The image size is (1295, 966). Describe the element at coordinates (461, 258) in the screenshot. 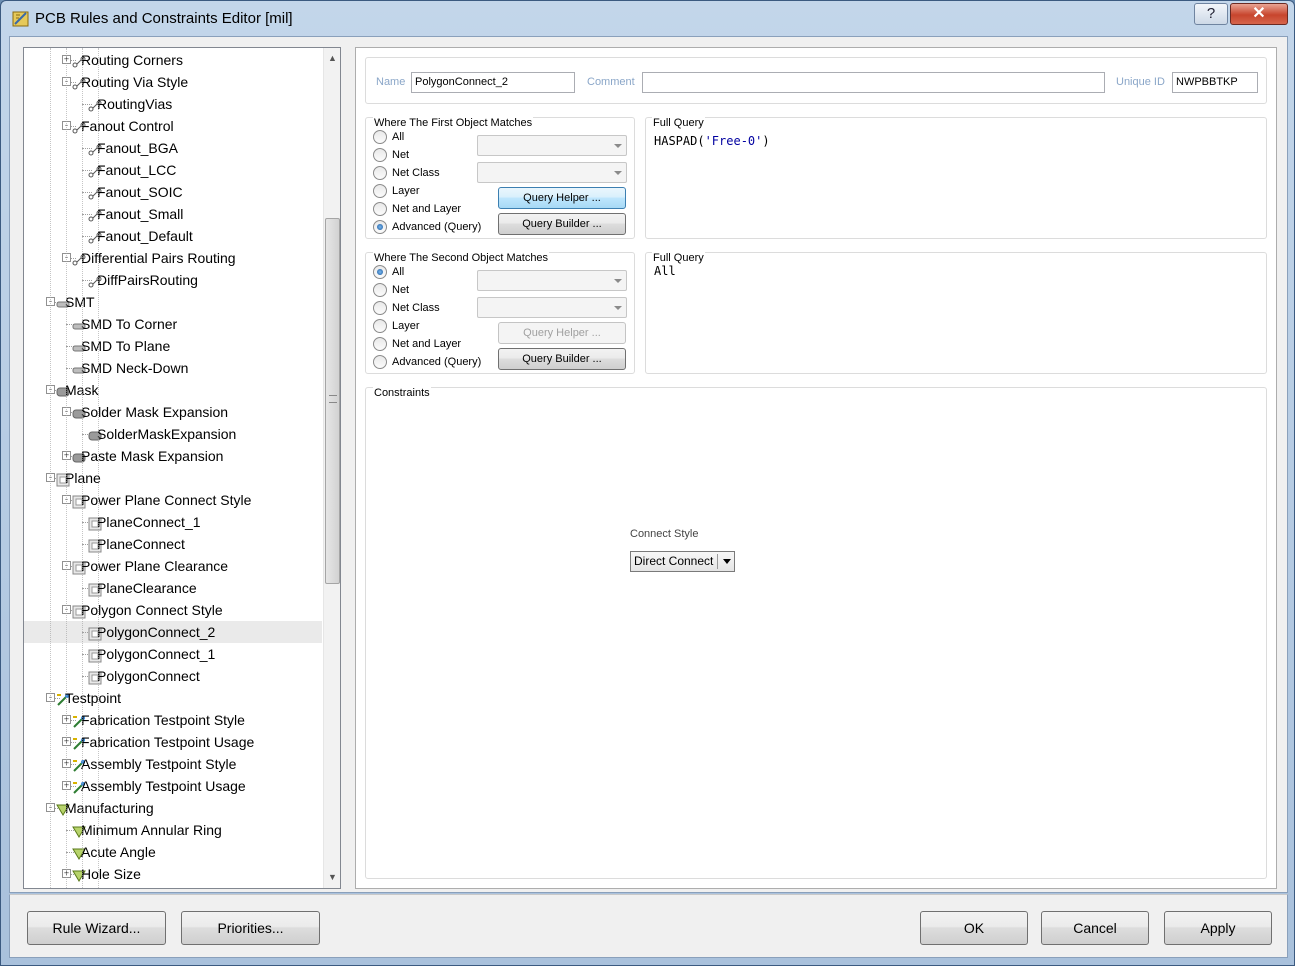

I see `second-match-title: Where The Second Object Matches` at that location.